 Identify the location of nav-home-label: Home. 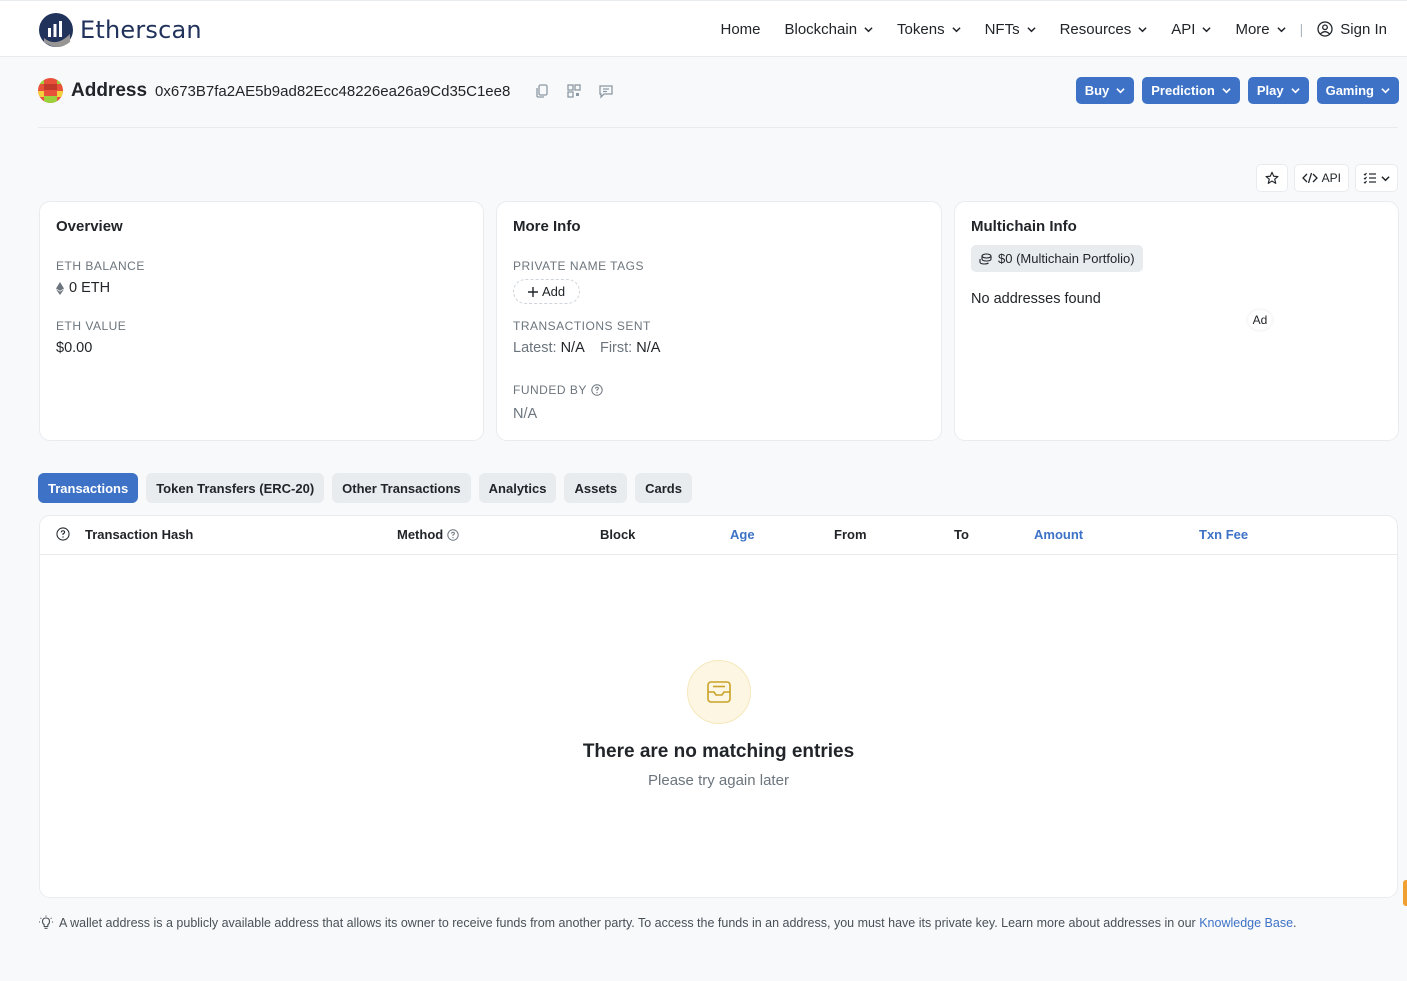
(740, 29).